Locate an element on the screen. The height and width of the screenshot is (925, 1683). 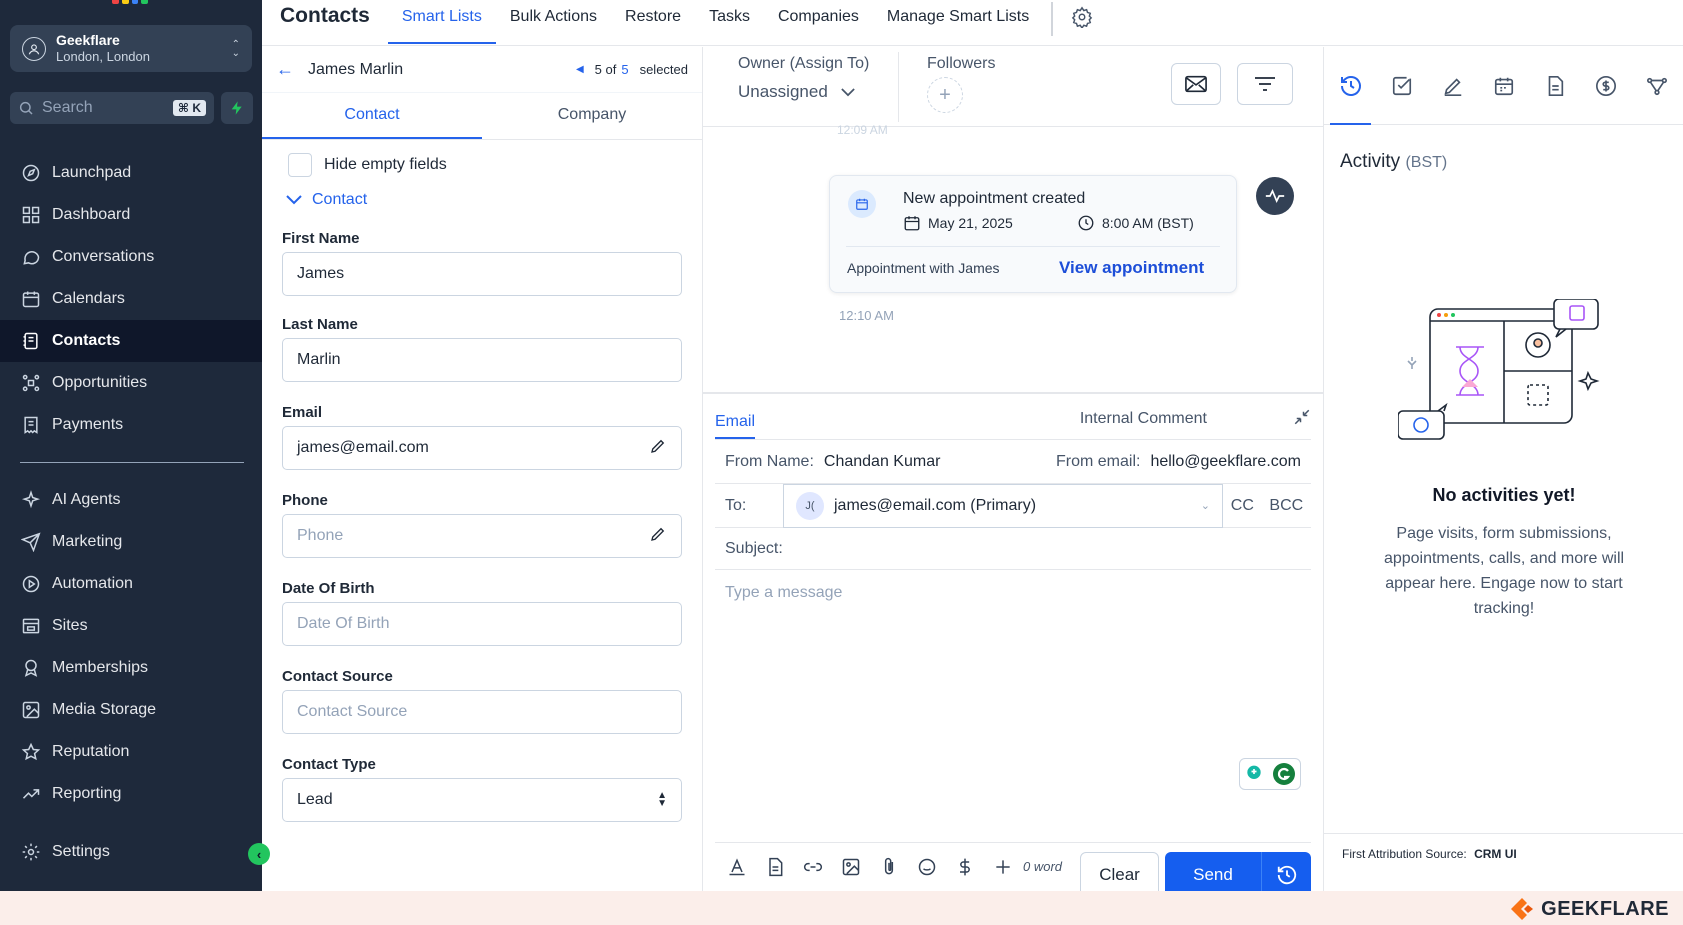
phone-placeholder: Phone is located at coordinates (320, 535).